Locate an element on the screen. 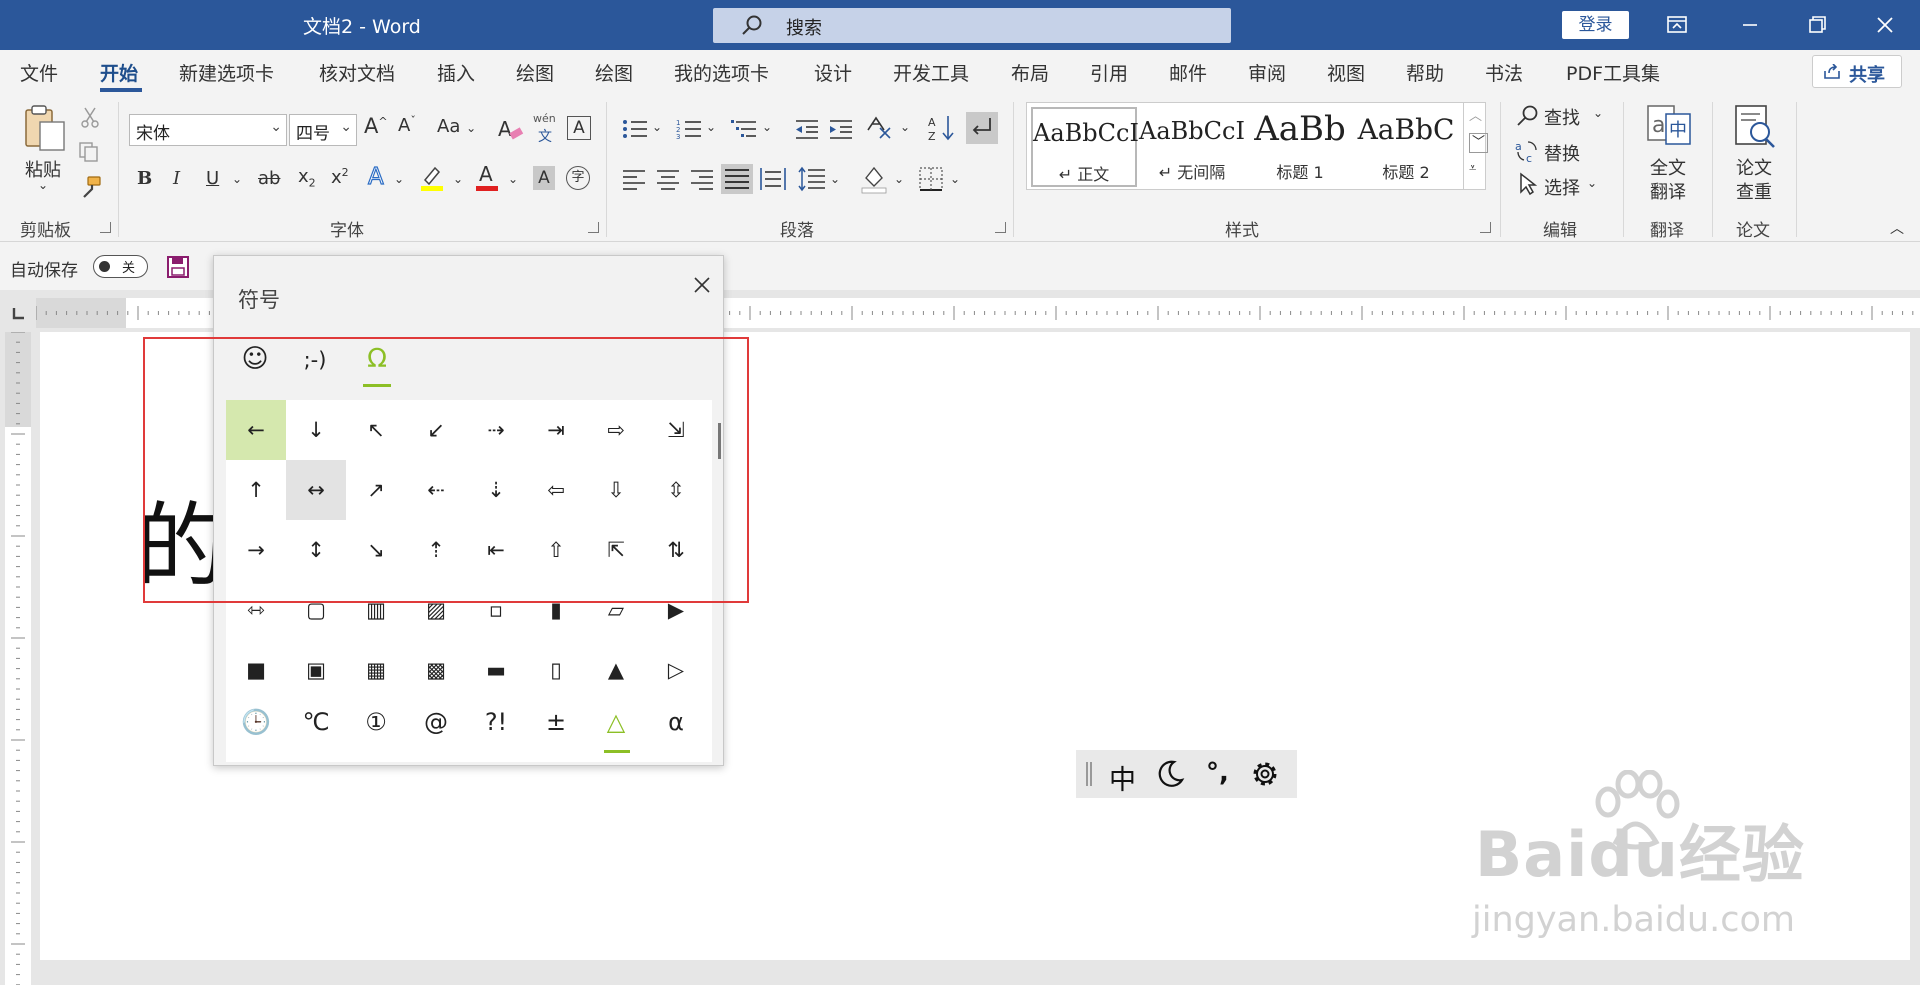  font-name-select: 宋体 ⌄ is located at coordinates (208, 130).